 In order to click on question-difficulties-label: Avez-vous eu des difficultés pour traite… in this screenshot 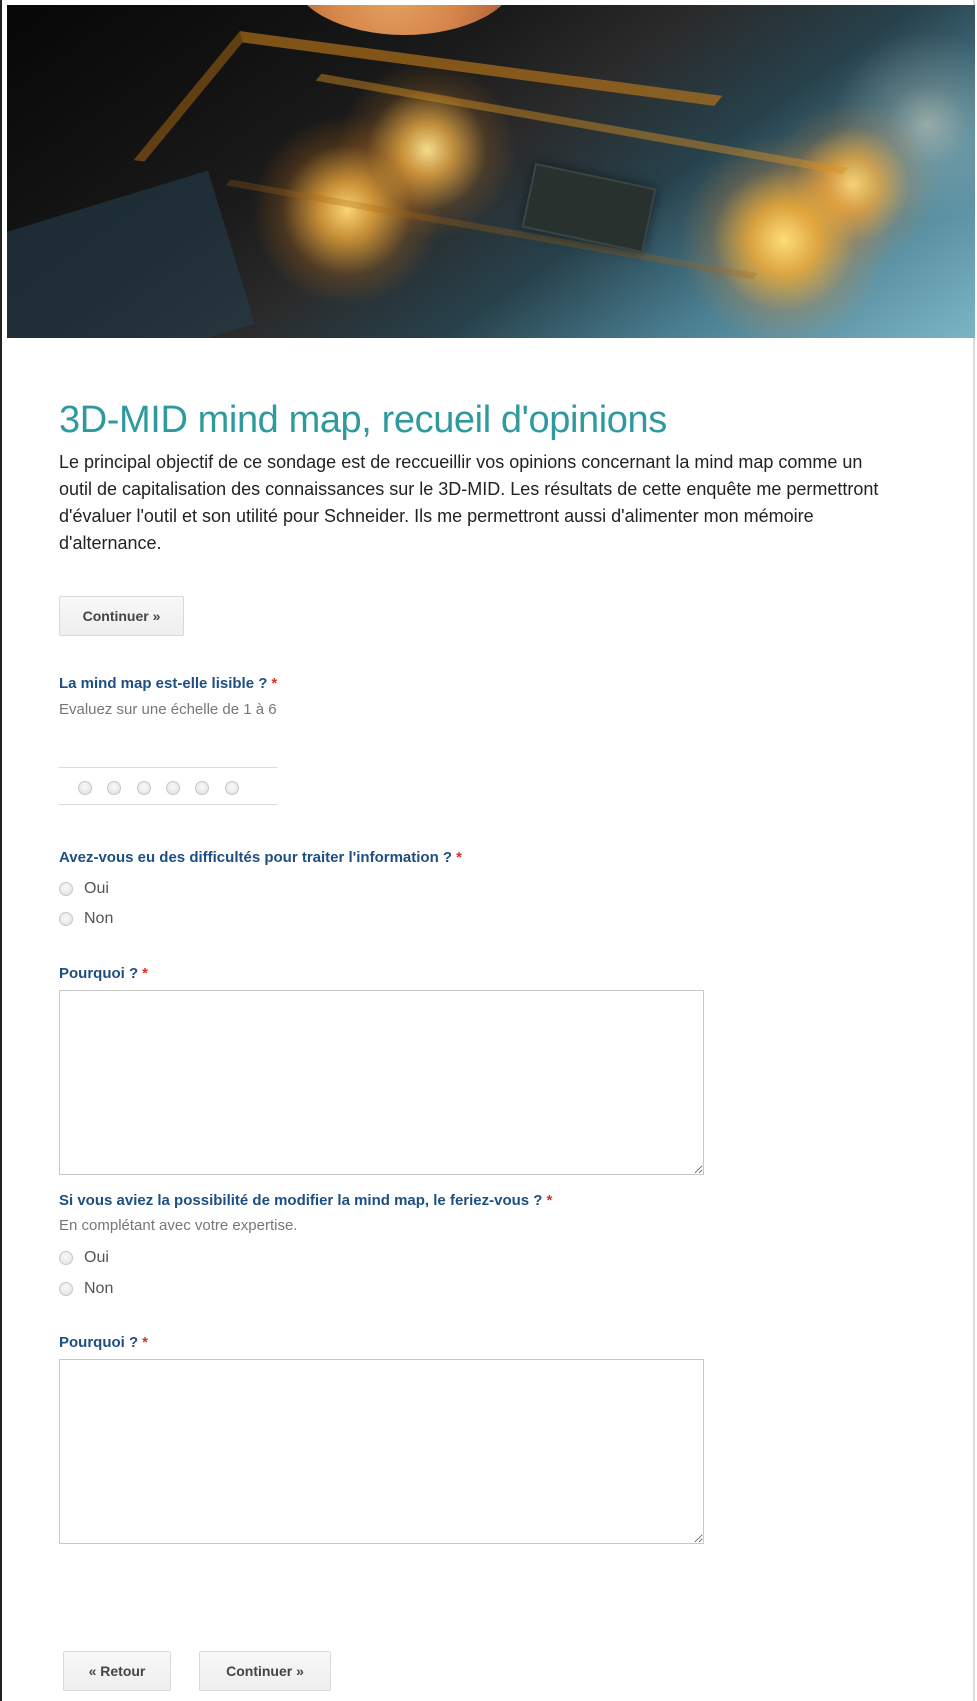, I will do `click(256, 857)`.